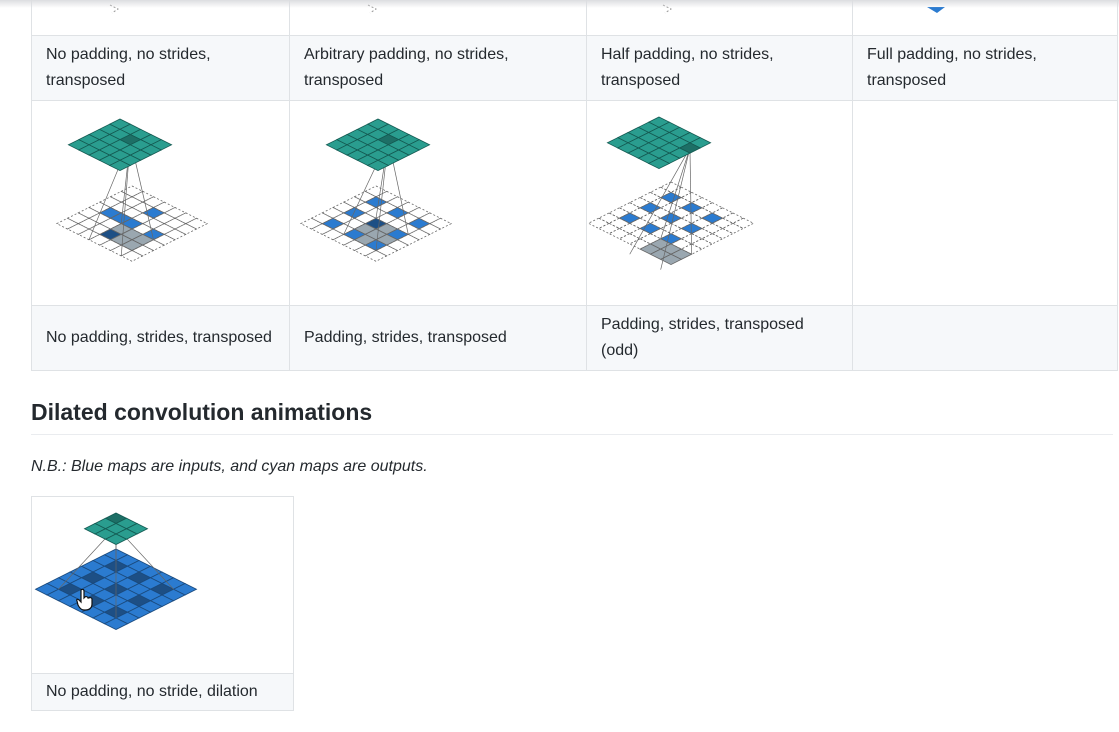 Image resolution: width=1119 pixels, height=732 pixels. What do you see at coordinates (376, 190) in the screenshot?
I see `animation-padding-strides-transposed` at bounding box center [376, 190].